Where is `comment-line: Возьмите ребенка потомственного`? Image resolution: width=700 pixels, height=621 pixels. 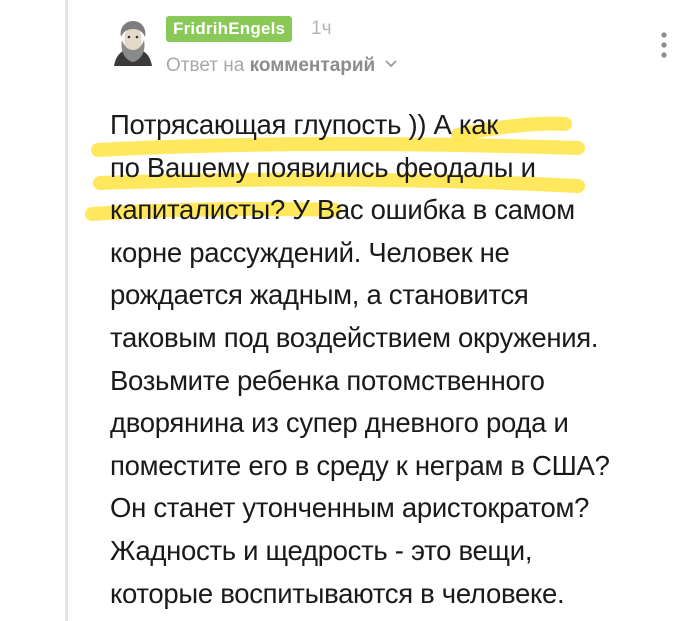 comment-line: Возьмите ребенка потомственного is located at coordinates (327, 380).